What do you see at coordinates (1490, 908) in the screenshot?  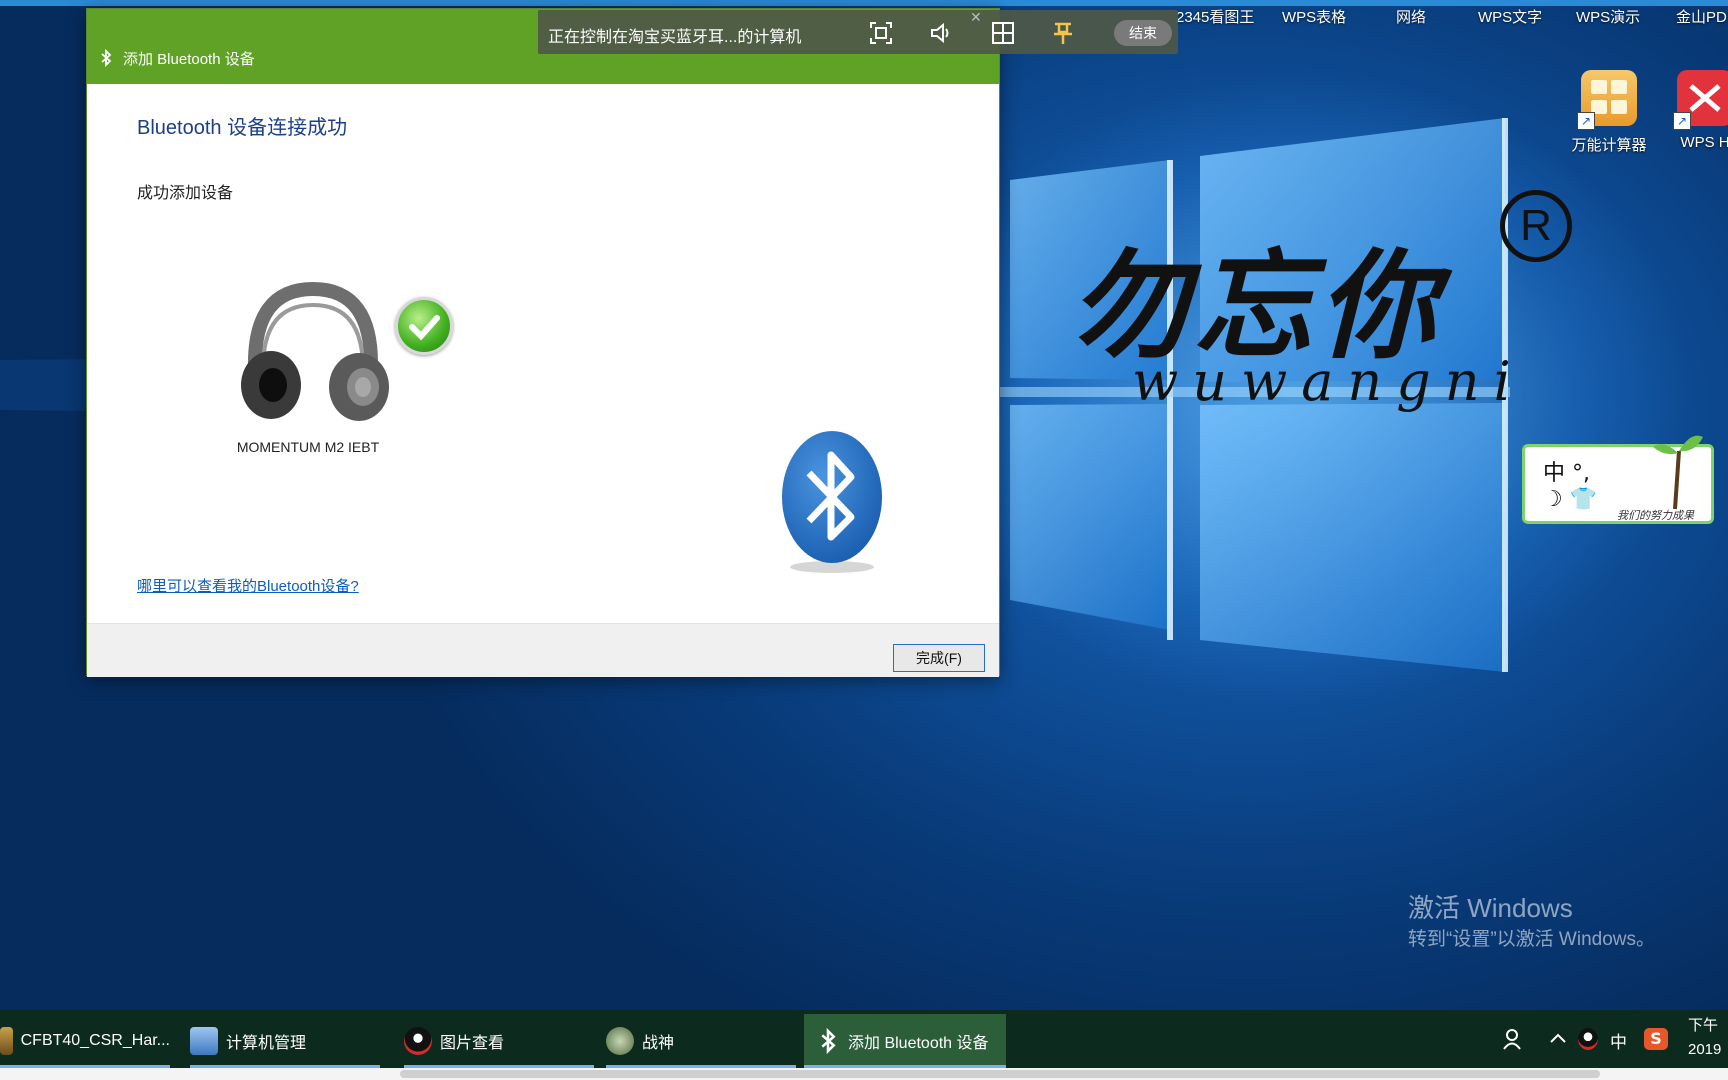 I see `activate-windows-title: 激活 Windows` at bounding box center [1490, 908].